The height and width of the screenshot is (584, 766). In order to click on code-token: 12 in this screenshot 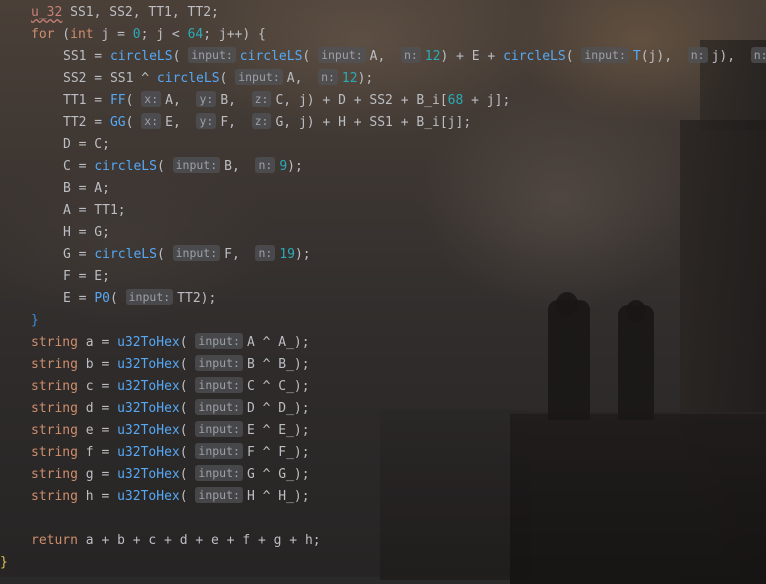, I will do `click(432, 56)`.